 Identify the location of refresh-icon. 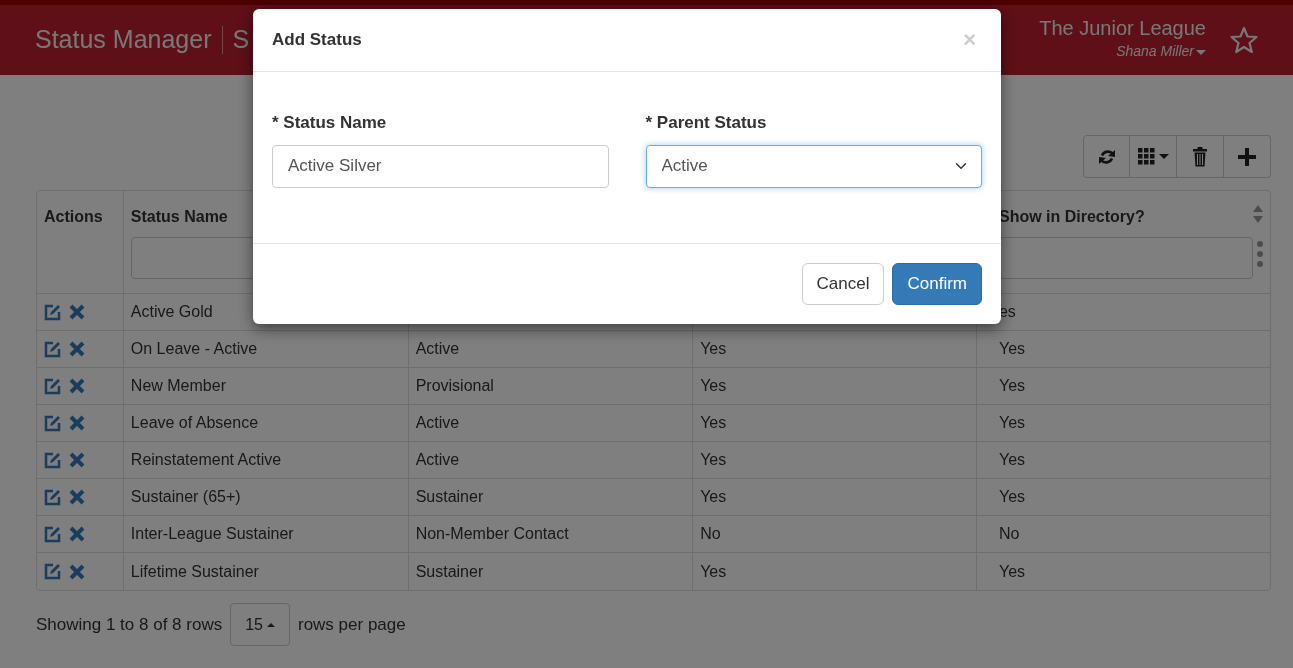
(1106, 156).